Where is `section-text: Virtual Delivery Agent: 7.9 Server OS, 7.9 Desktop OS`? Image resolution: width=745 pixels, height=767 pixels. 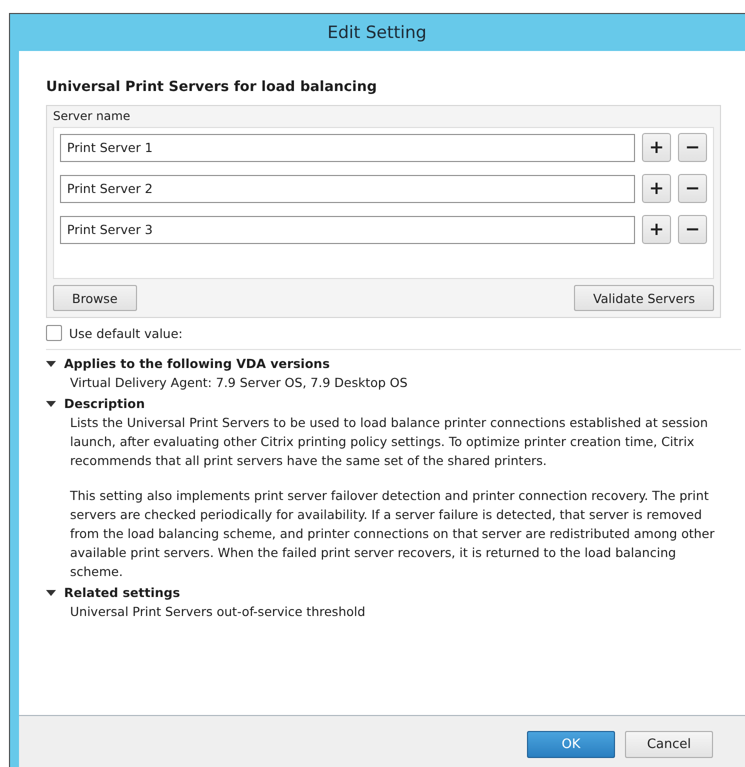
section-text: Virtual Delivery Agent: 7.9 Server OS, 7.9 Desktop OS is located at coordinates (239, 383).